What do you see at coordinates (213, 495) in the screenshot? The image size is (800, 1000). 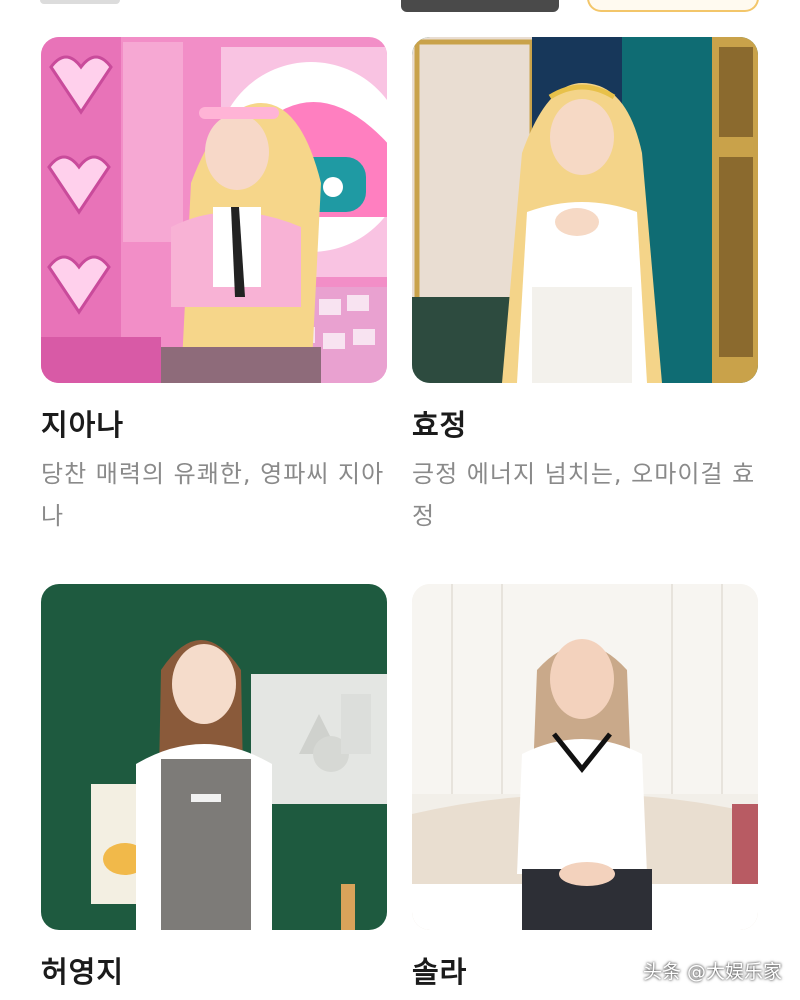 I see `profile-description: 당찬 매력의 유쾌한, 영파씨 지아나` at bounding box center [213, 495].